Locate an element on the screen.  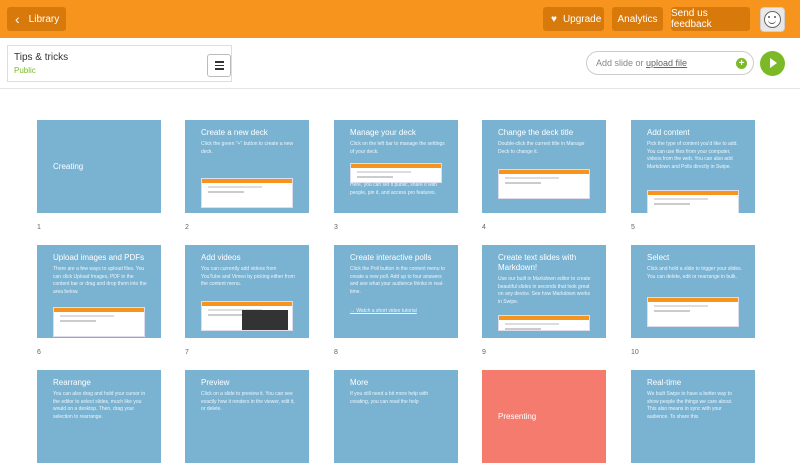
add-slide-bar: Add slide or upload file + is located at coordinates (670, 63).